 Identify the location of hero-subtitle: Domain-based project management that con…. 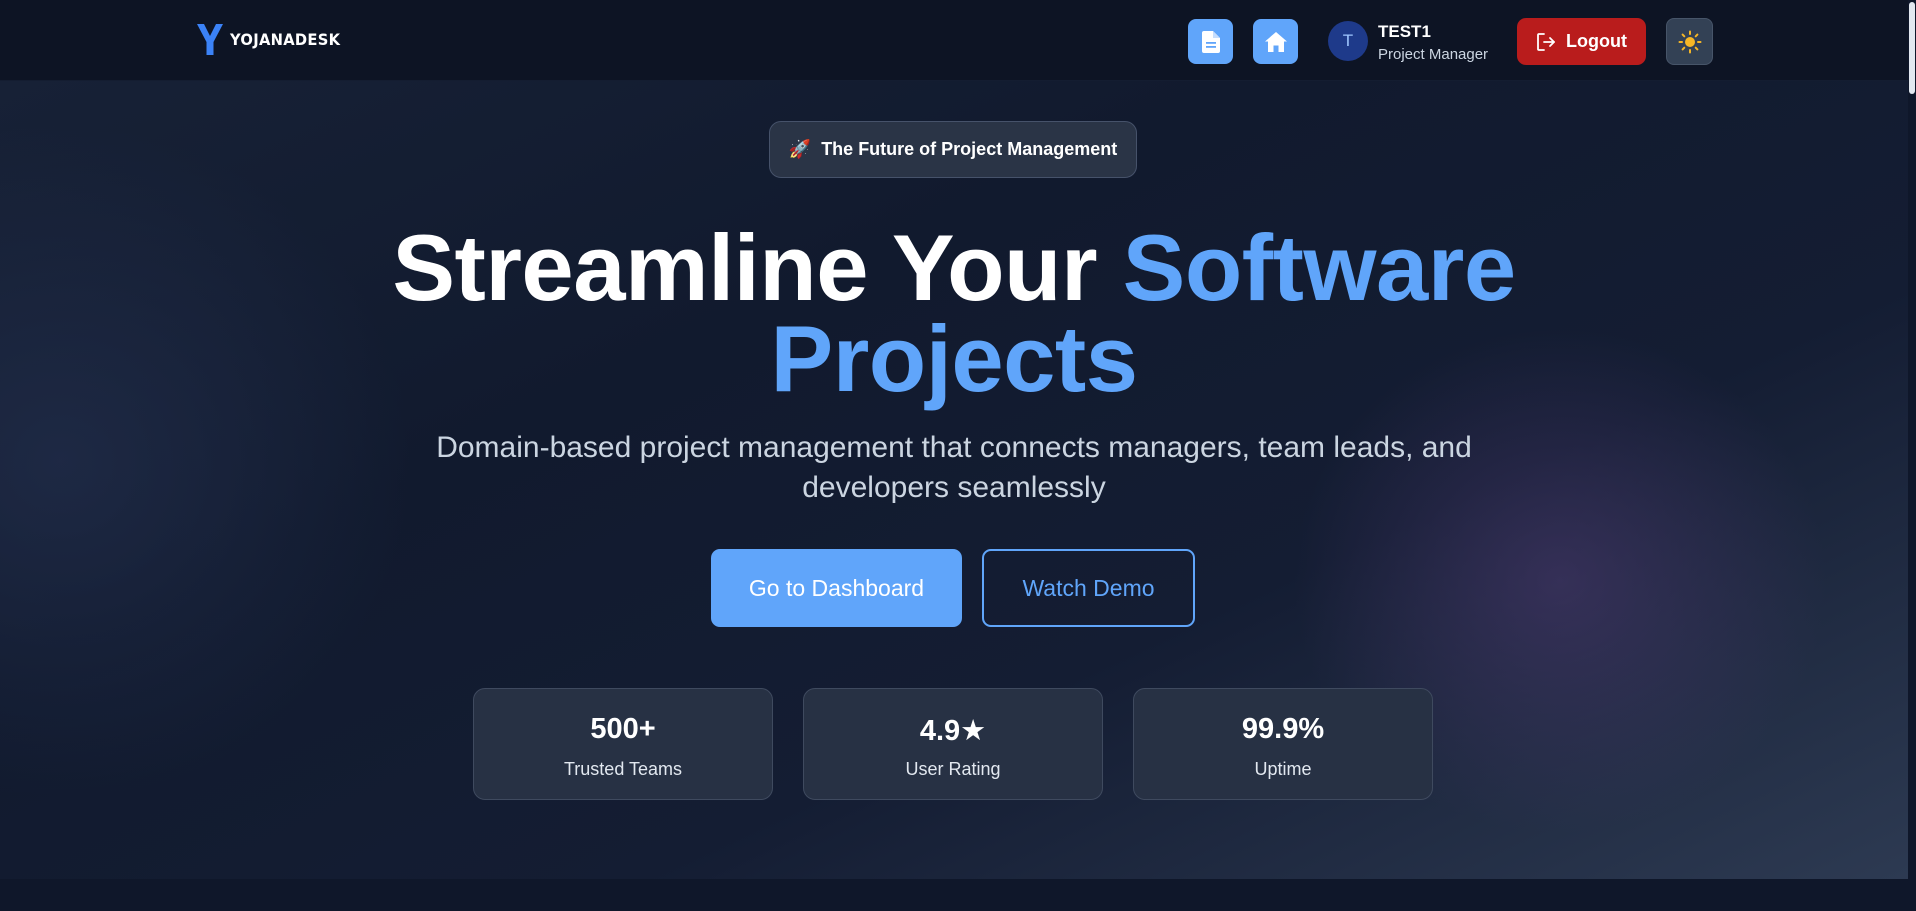
(954, 467).